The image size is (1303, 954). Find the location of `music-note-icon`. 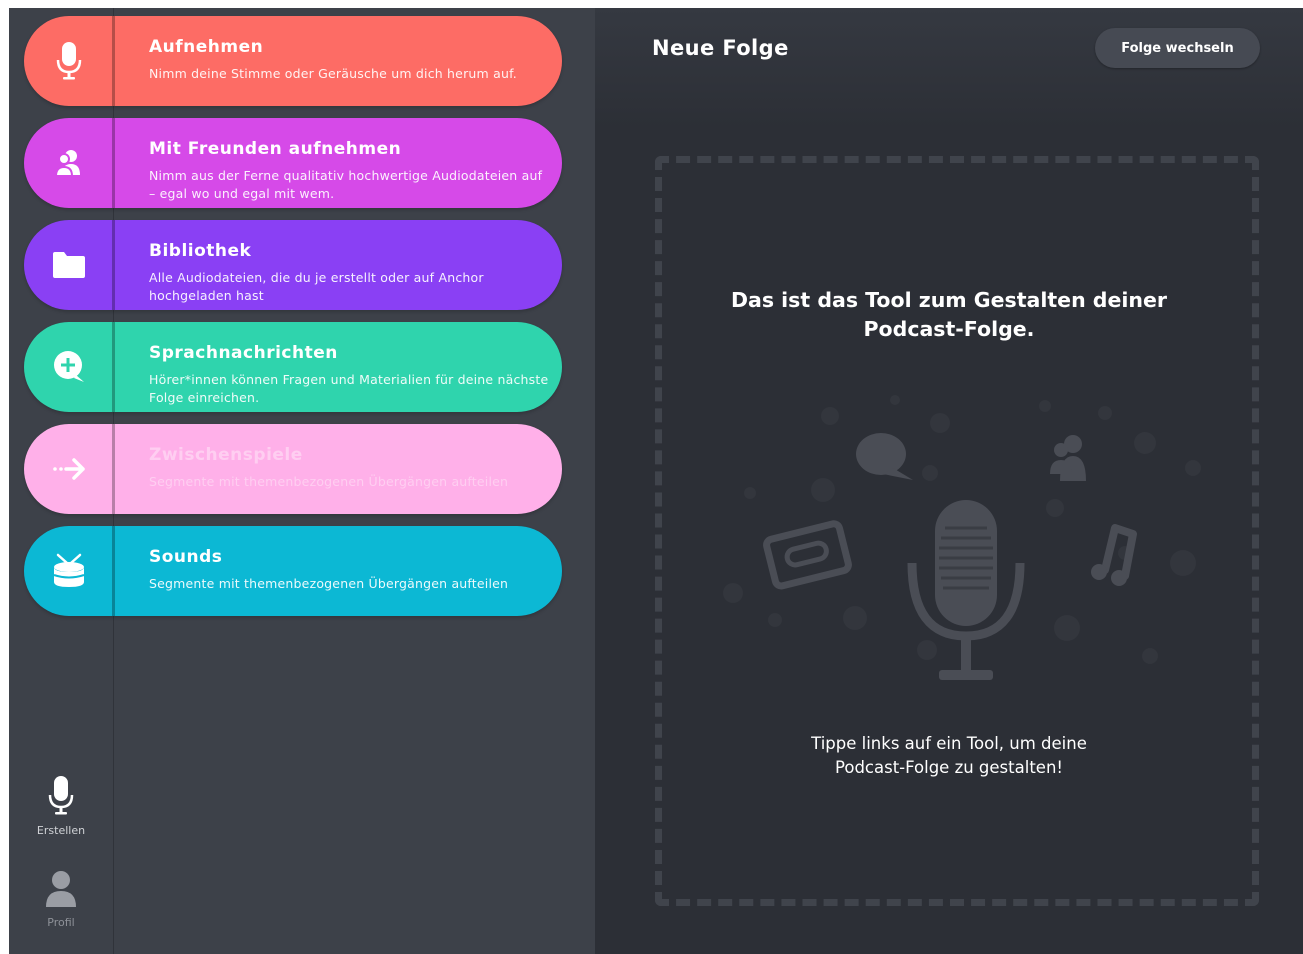

music-note-icon is located at coordinates (1114, 555).